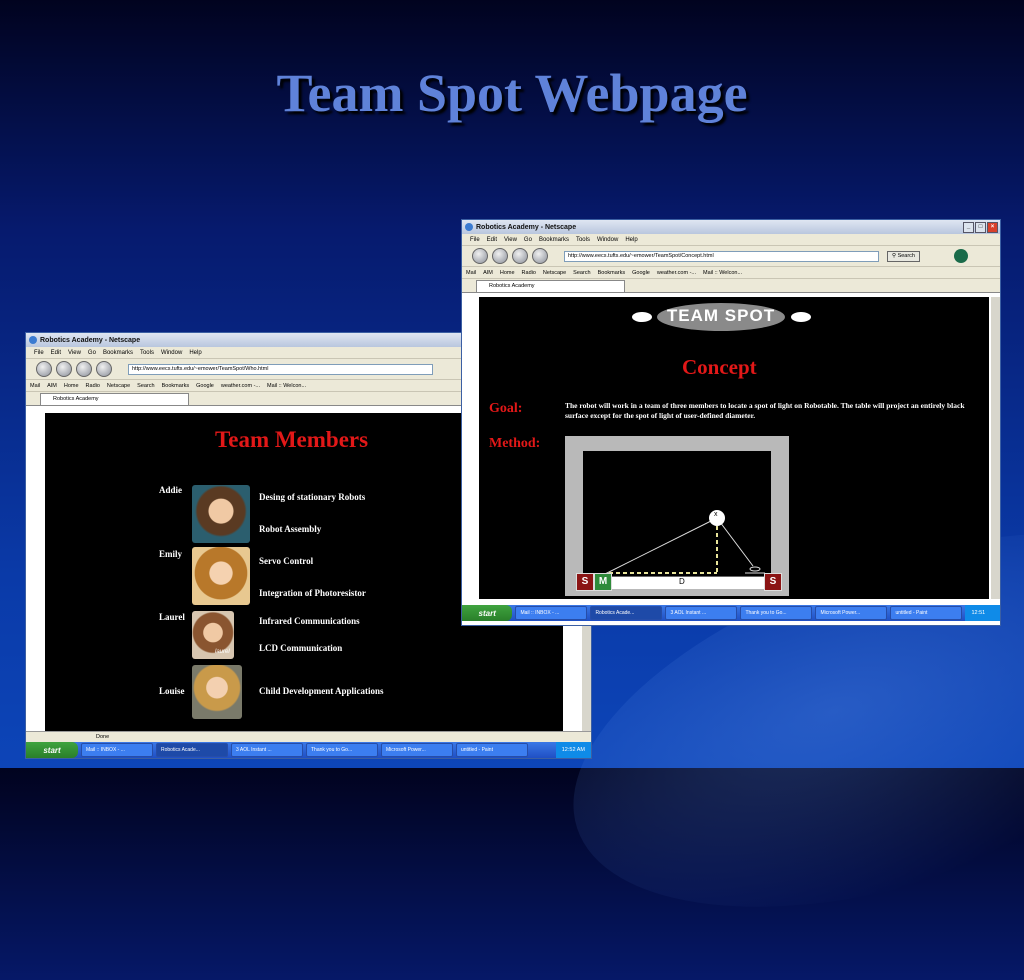 The height and width of the screenshot is (980, 1024). What do you see at coordinates (722, 317) in the screenshot?
I see `team-spot-logo: TEAM SPOT` at bounding box center [722, 317].